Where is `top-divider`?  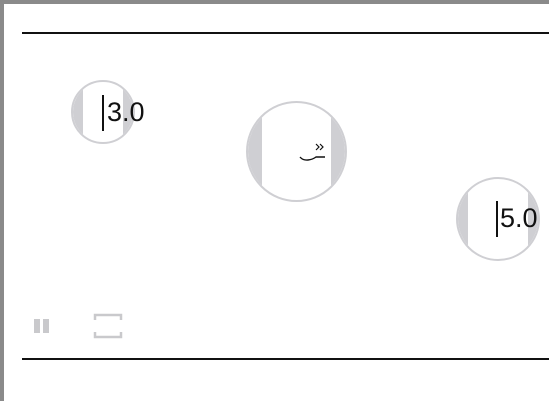 top-divider is located at coordinates (285, 33).